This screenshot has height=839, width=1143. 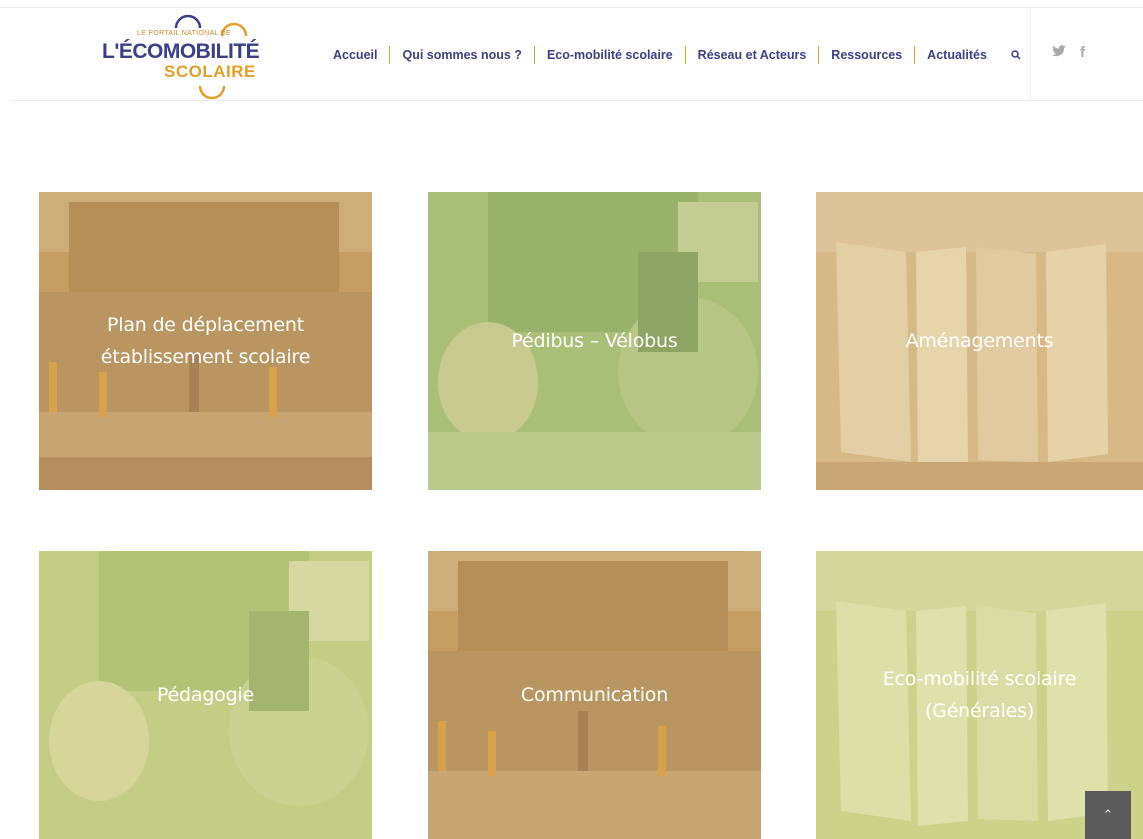 I want to click on chevron-up-icon: ⌃, so click(x=1108, y=814).